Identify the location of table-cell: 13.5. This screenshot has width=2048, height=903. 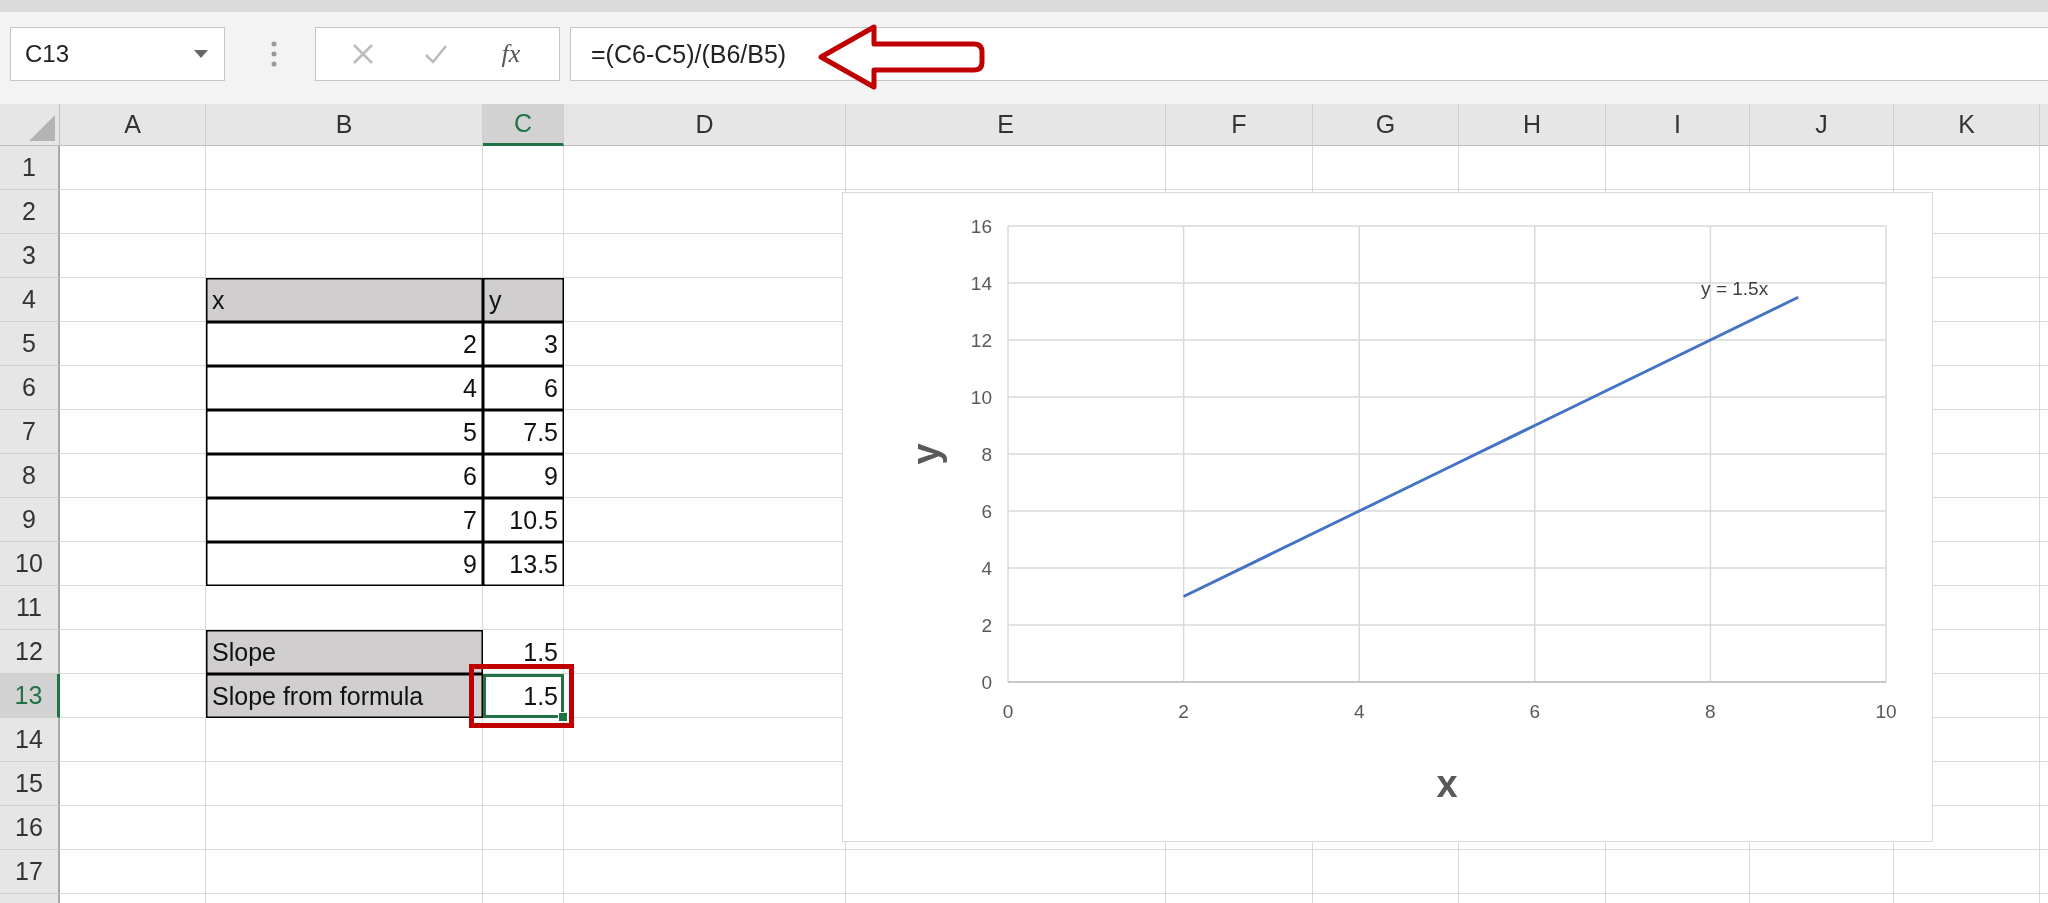
(523, 564).